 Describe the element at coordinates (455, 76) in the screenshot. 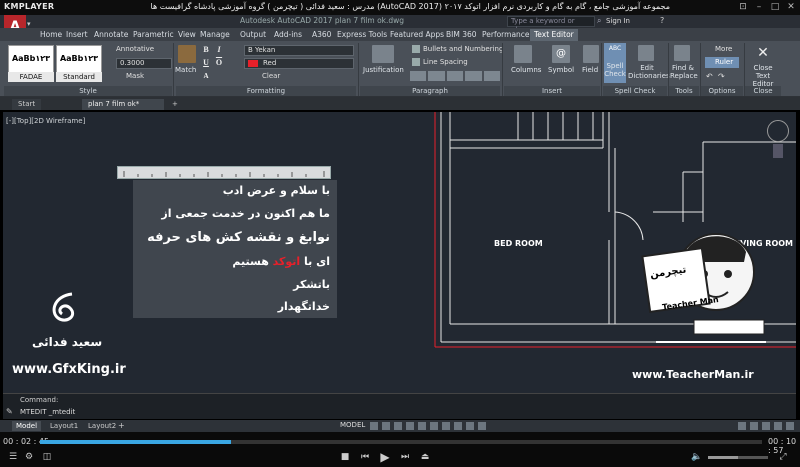

I see `align-right-icon` at that location.